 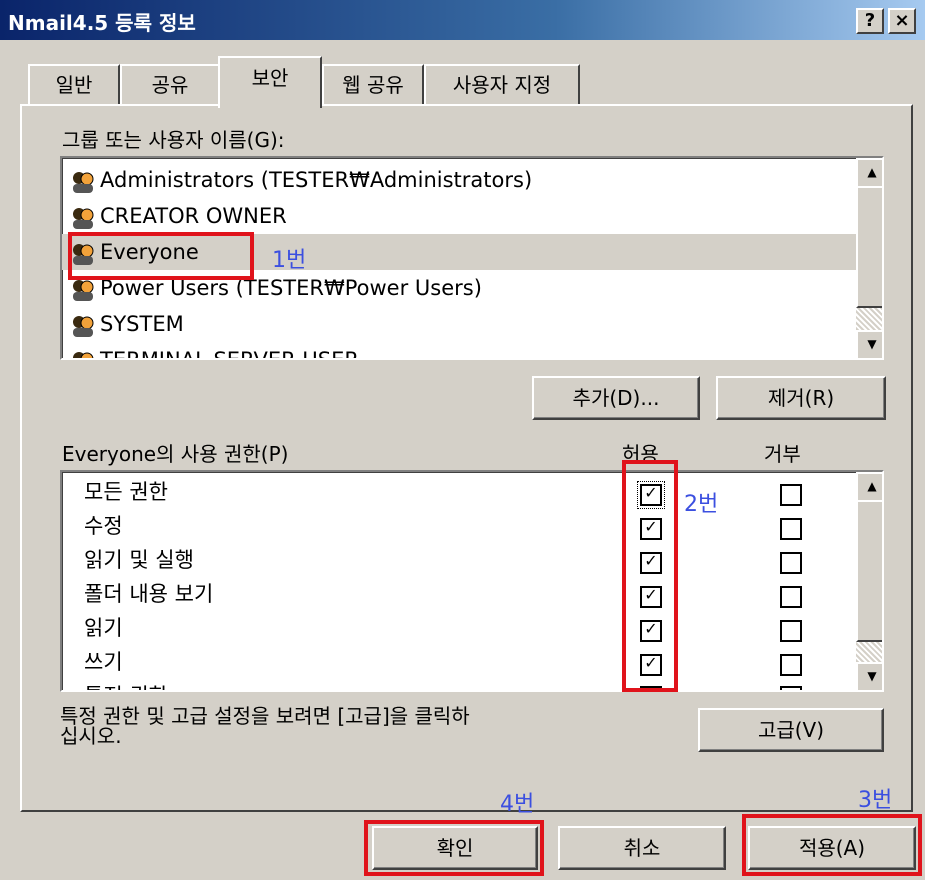 What do you see at coordinates (801, 398) in the screenshot?
I see `remove-button: 제거(R)` at bounding box center [801, 398].